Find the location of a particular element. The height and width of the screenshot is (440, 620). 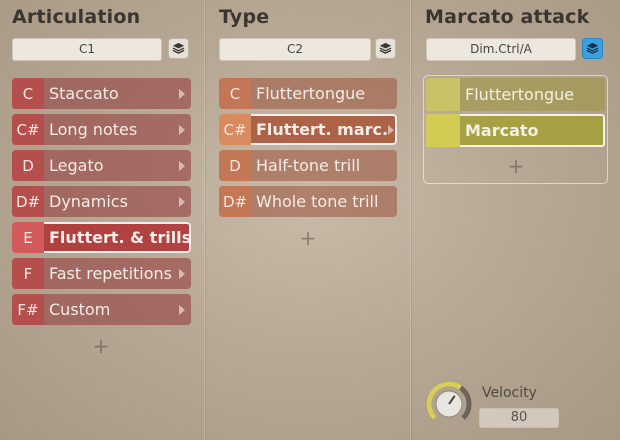

type-item-half-tone-trill: D Half-tone trill is located at coordinates (308, 165).